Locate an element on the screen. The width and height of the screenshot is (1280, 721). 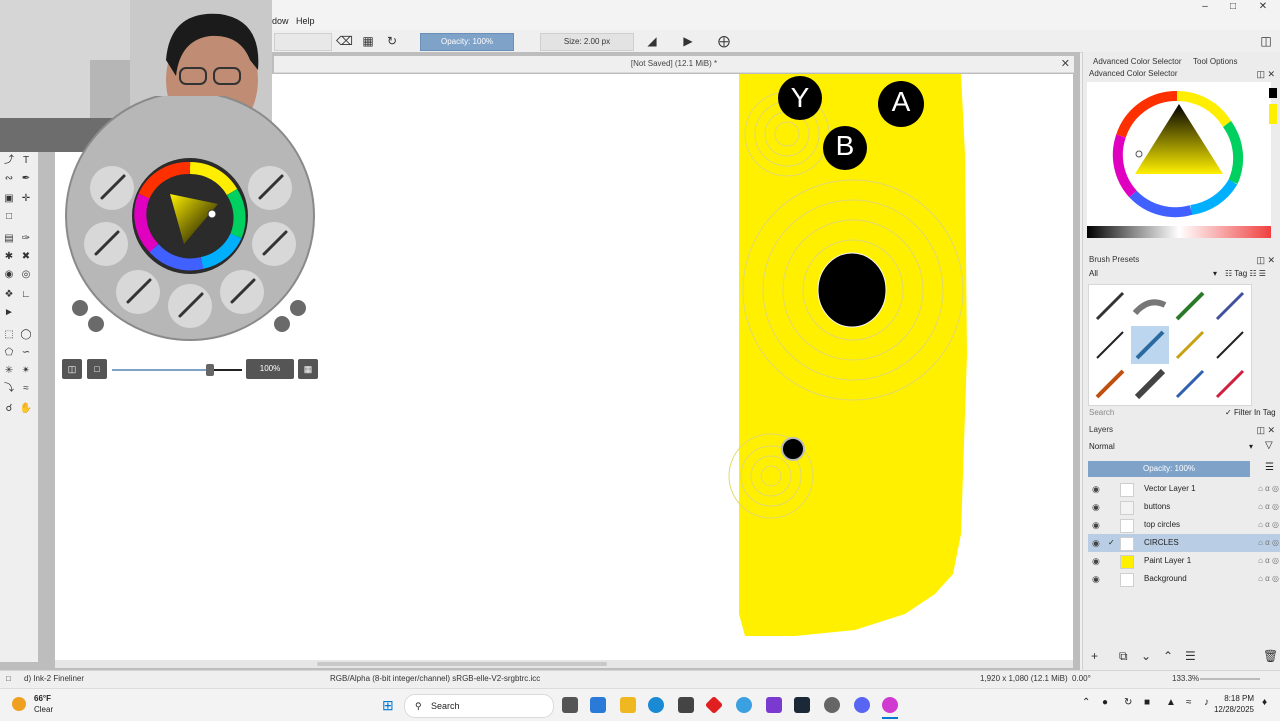
layer-row: ◉ top circles ⌂ α ◎ is located at coordinates (1184, 525).